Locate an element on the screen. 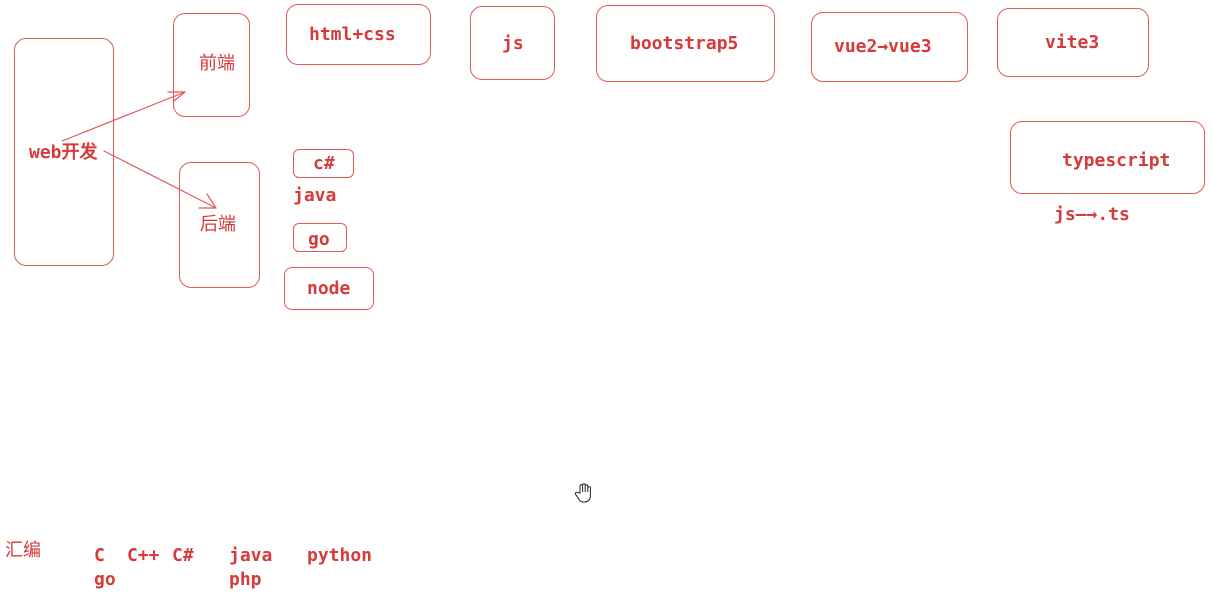 The height and width of the screenshot is (614, 1213). assembly-label: 汇编 is located at coordinates (23, 550).